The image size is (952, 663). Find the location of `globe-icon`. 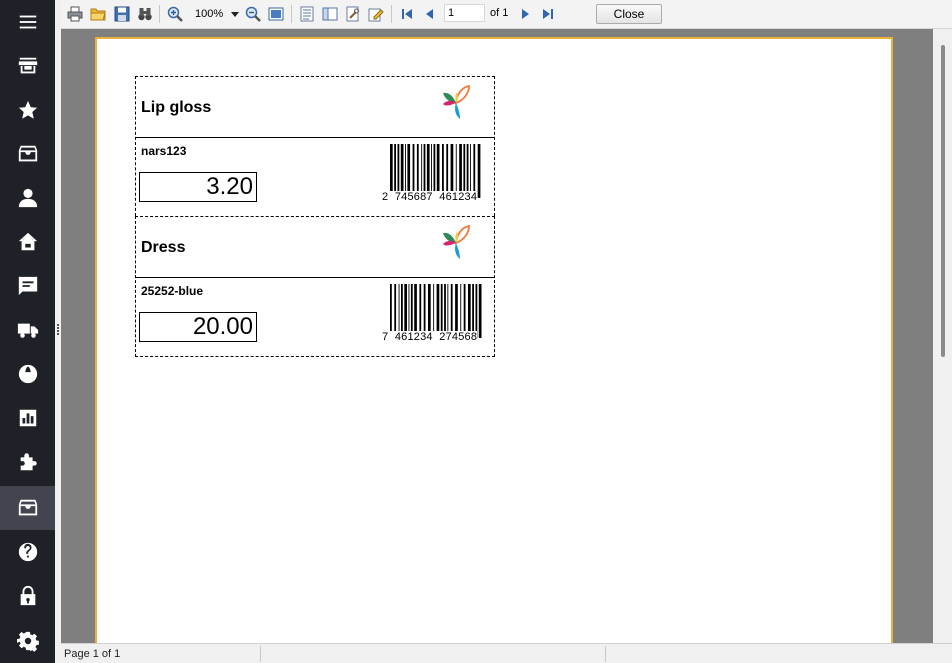

globe-icon is located at coordinates (27, 374).